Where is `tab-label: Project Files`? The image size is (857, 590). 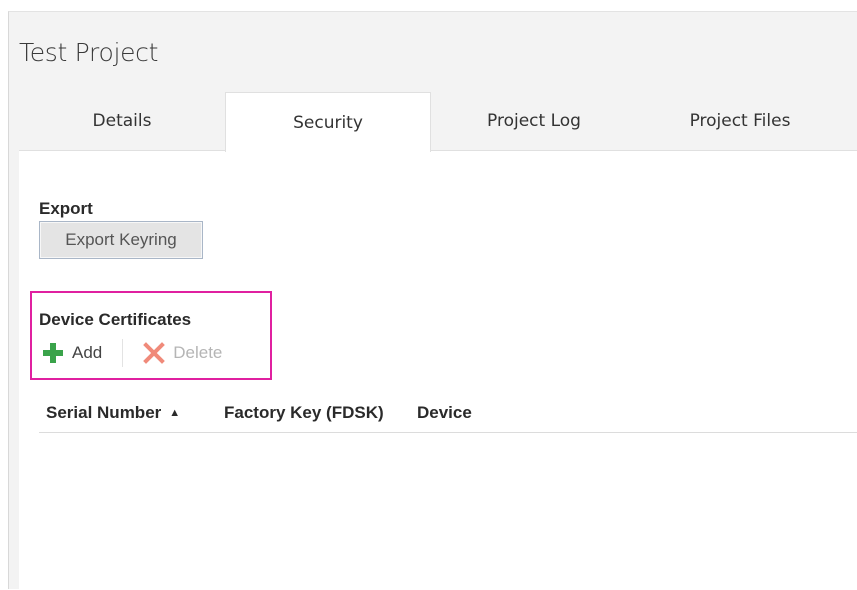
tab-label: Project Files is located at coordinates (740, 121).